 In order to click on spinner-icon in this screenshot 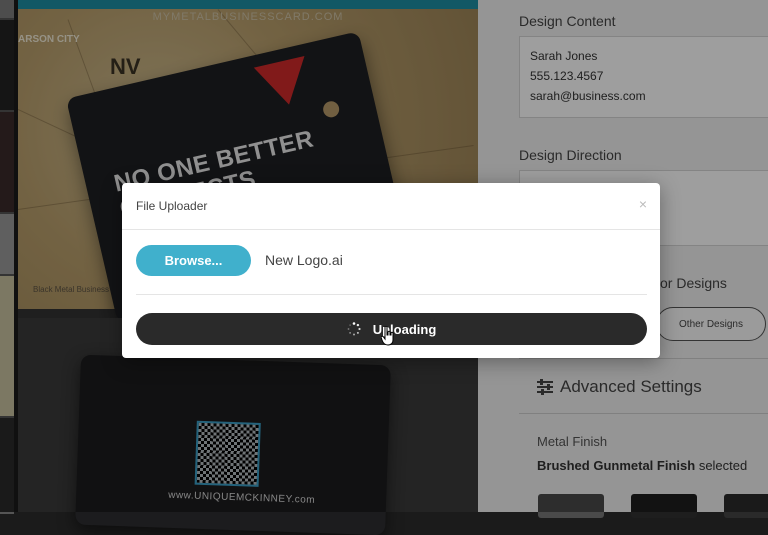, I will do `click(354, 329)`.